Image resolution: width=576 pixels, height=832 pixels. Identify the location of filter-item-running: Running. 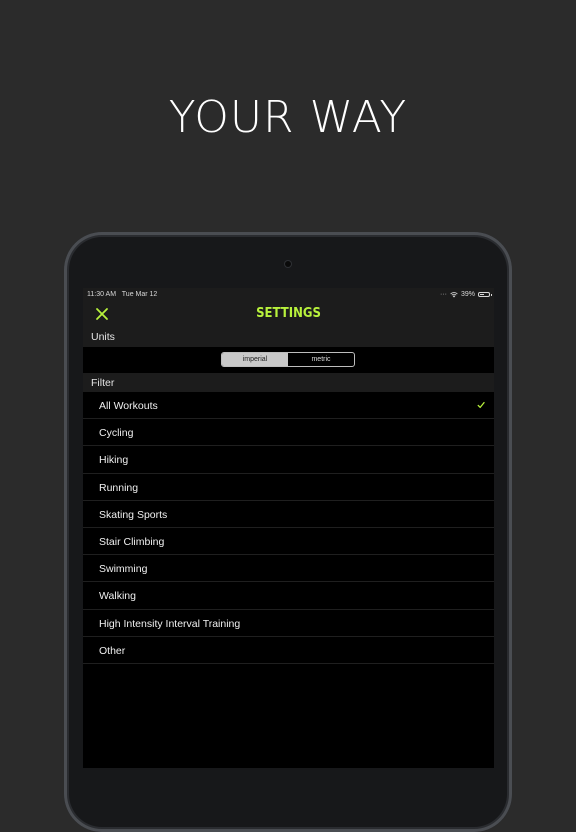
(288, 487).